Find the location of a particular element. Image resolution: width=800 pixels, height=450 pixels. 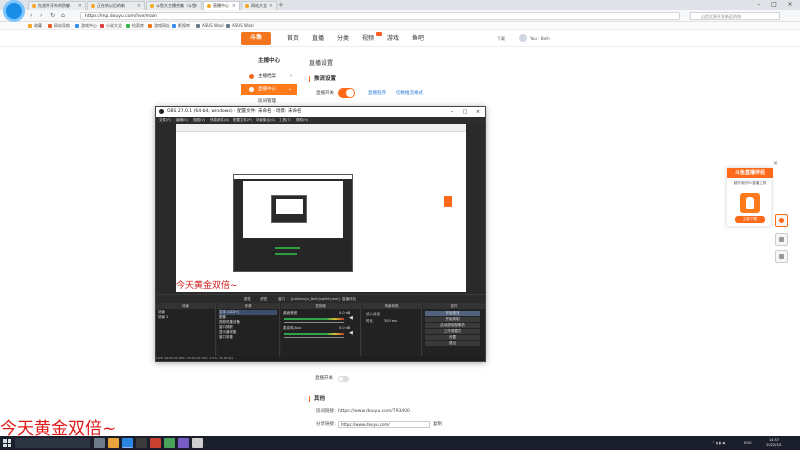

username: You - Beih is located at coordinates (540, 38).